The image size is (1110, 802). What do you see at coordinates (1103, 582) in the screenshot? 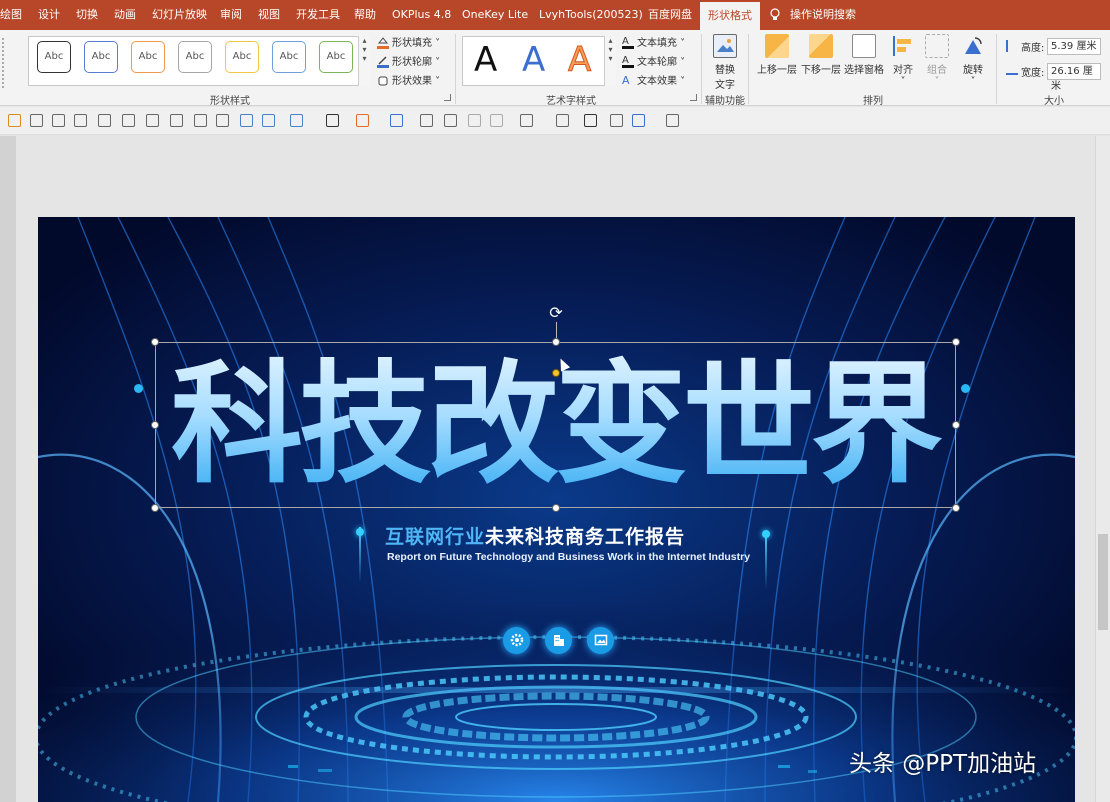
I see `scrollbar-thumb` at bounding box center [1103, 582].